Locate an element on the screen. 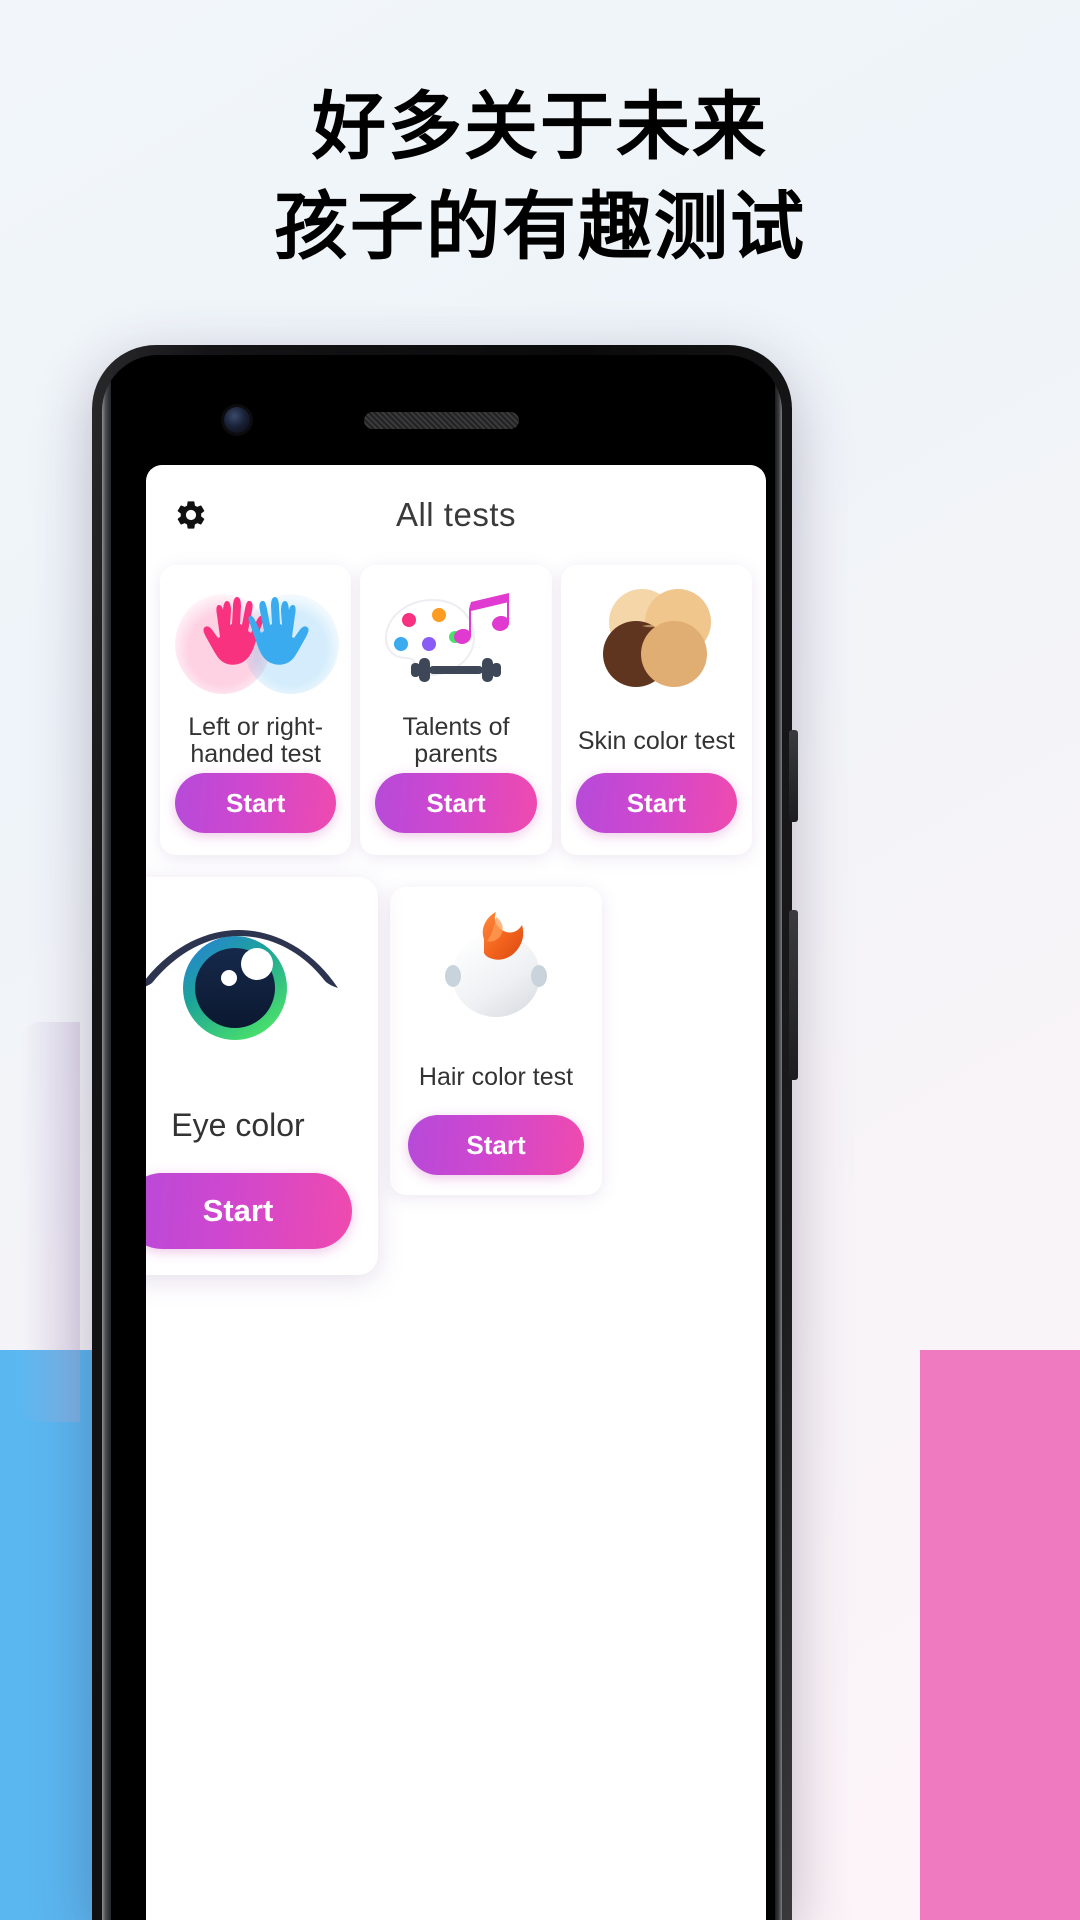 This screenshot has height=1920, width=1080. phone-bezel-edge-left is located at coordinates (106, 1137).